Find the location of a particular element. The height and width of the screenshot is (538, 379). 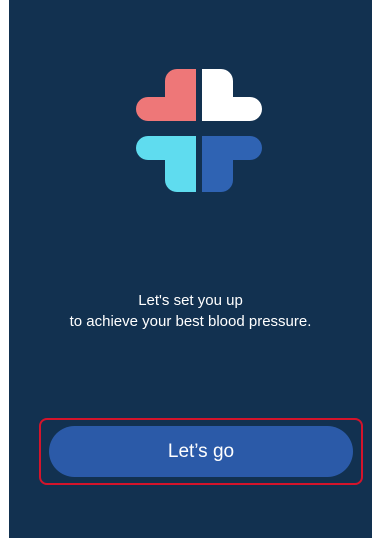

subtitle-line-2: to achieve your best blood pressure. is located at coordinates (190, 321).